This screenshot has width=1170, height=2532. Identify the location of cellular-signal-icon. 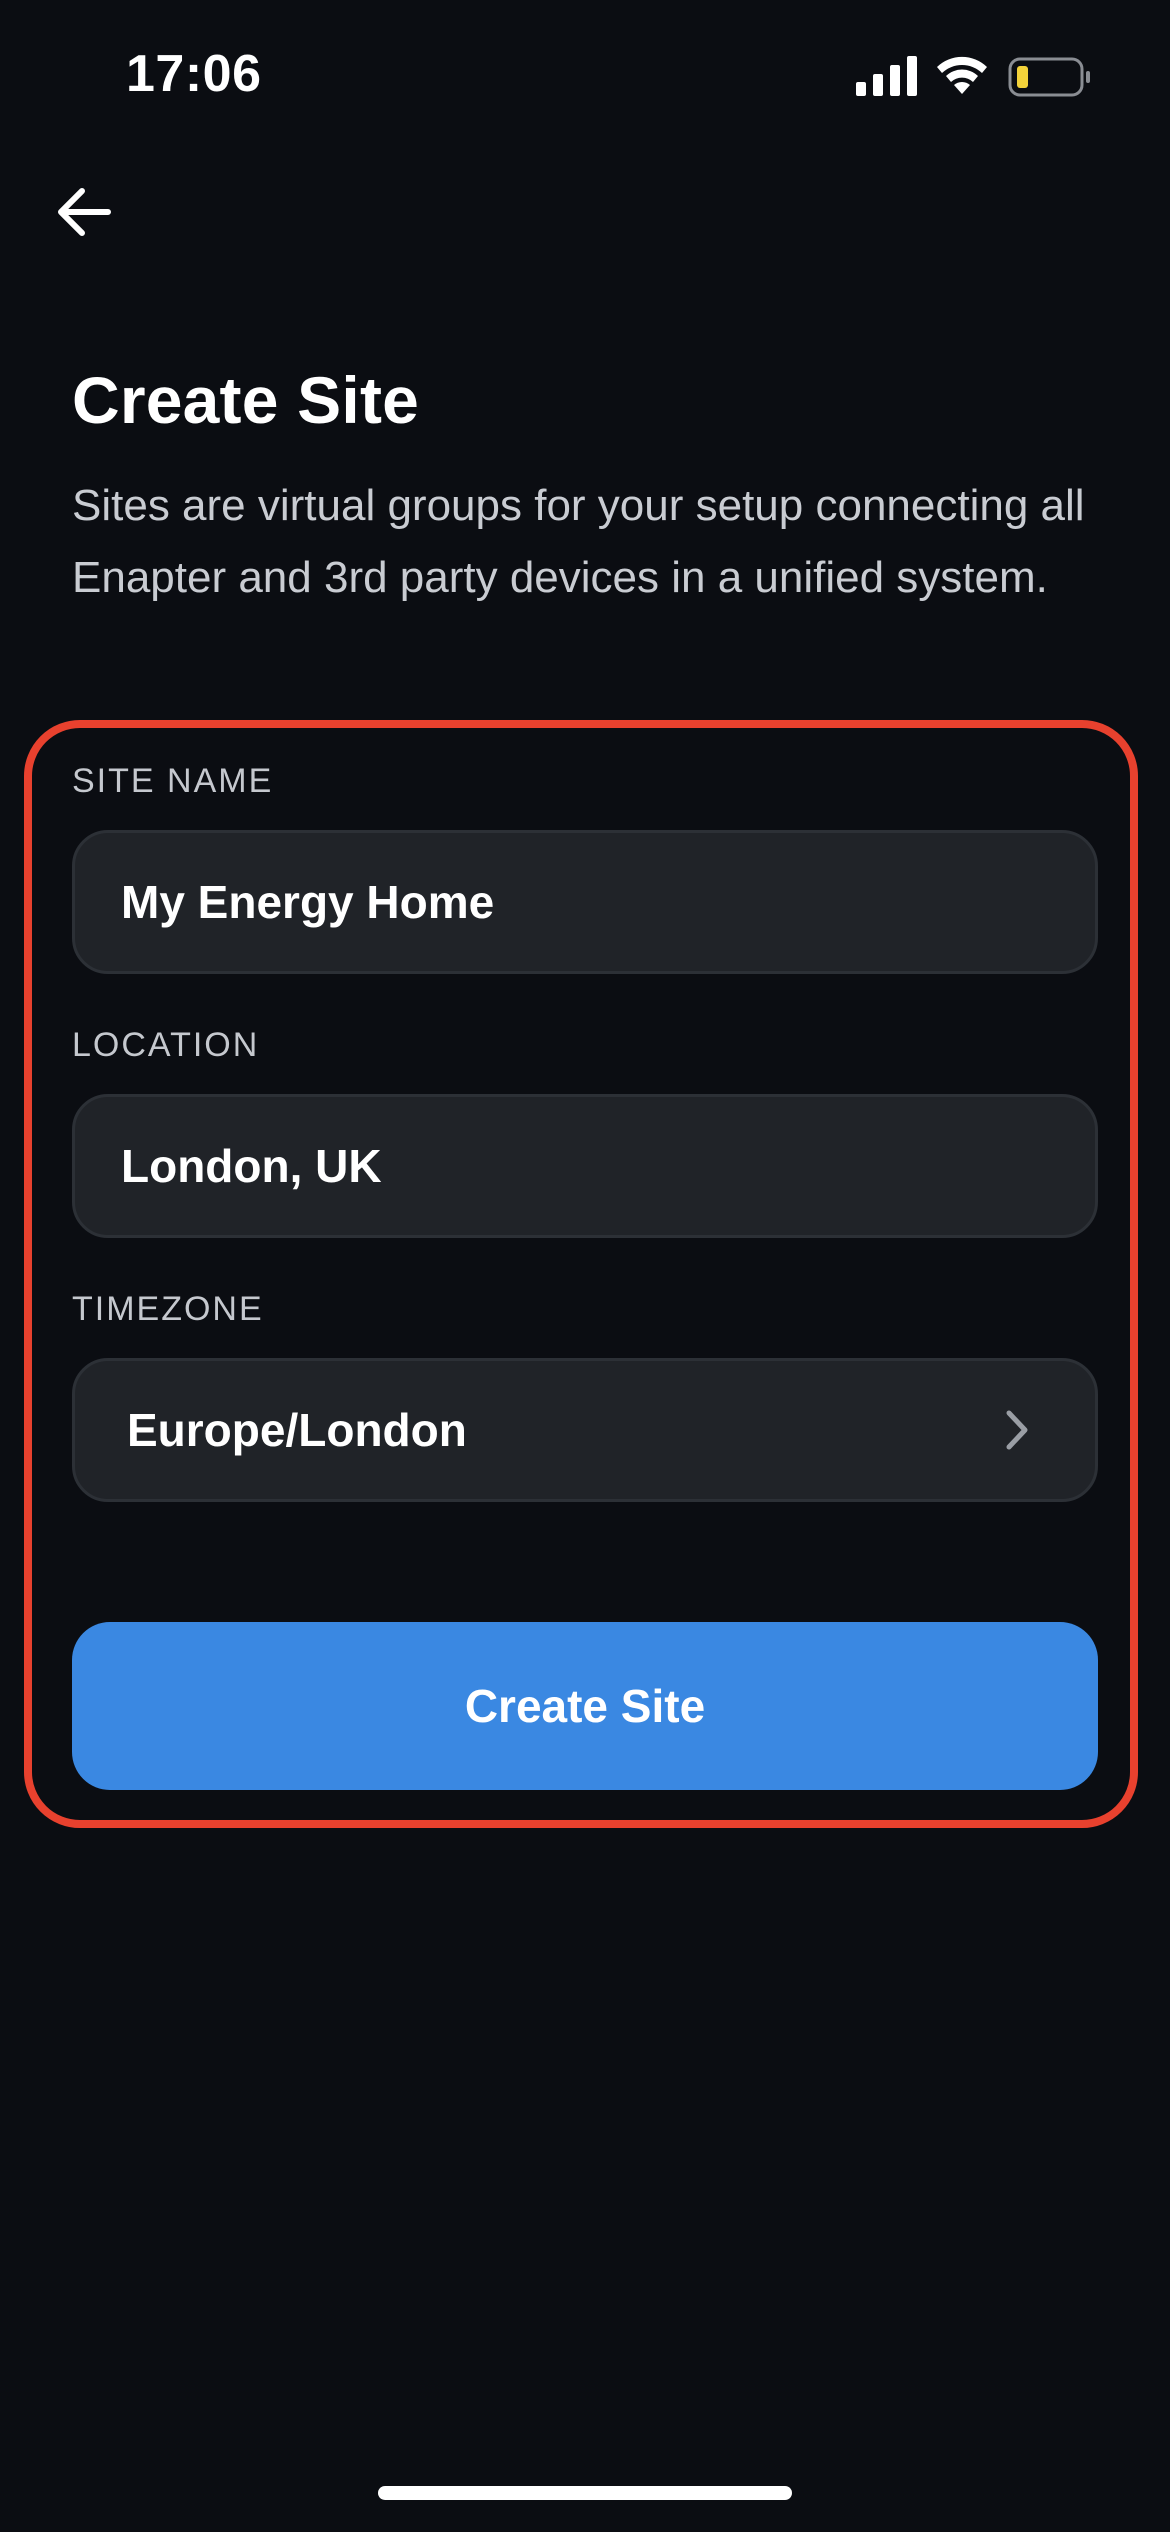
(886, 76).